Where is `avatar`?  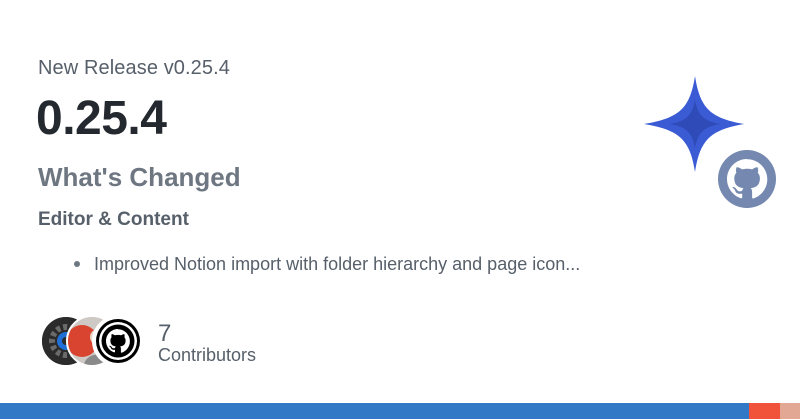 avatar is located at coordinates (118, 341).